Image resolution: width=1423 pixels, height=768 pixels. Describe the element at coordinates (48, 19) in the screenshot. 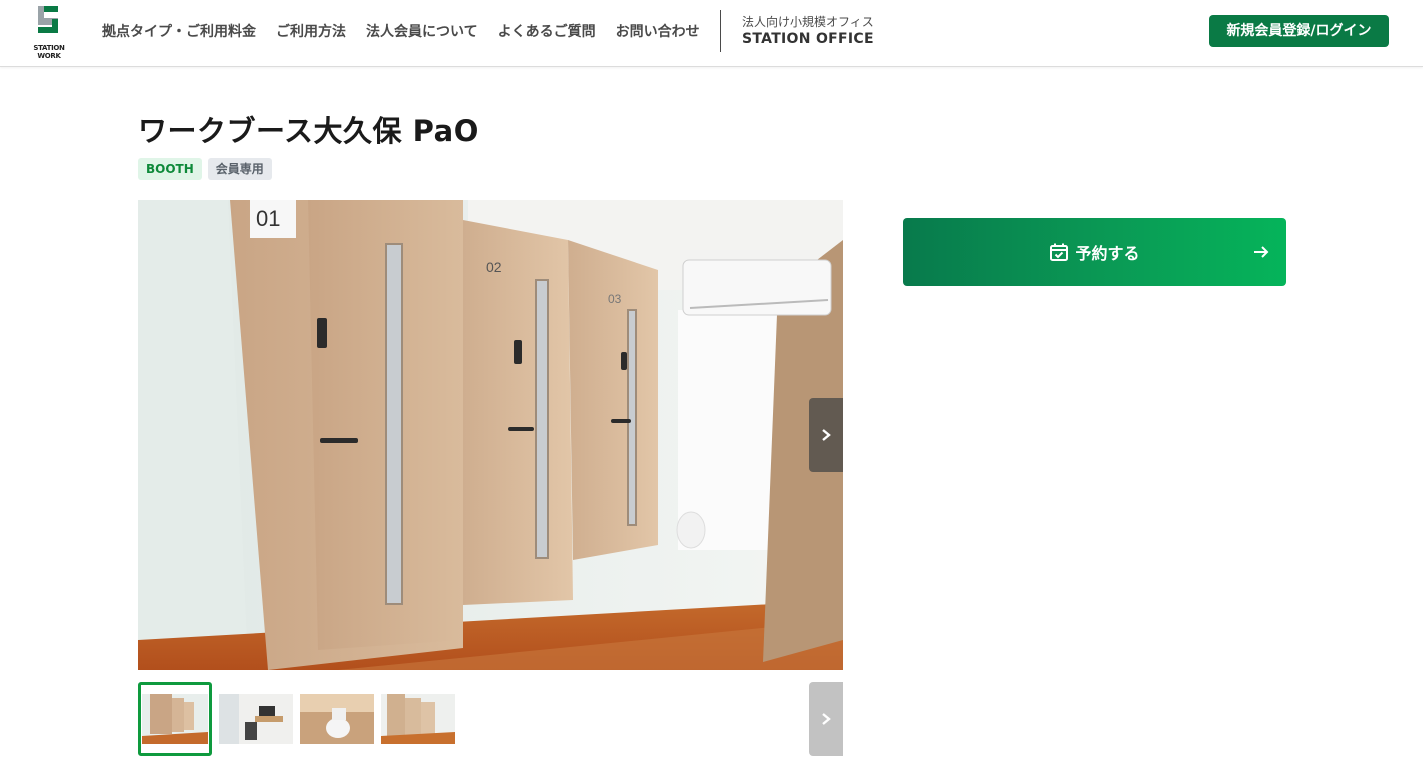

I see `logo-s-mark` at that location.